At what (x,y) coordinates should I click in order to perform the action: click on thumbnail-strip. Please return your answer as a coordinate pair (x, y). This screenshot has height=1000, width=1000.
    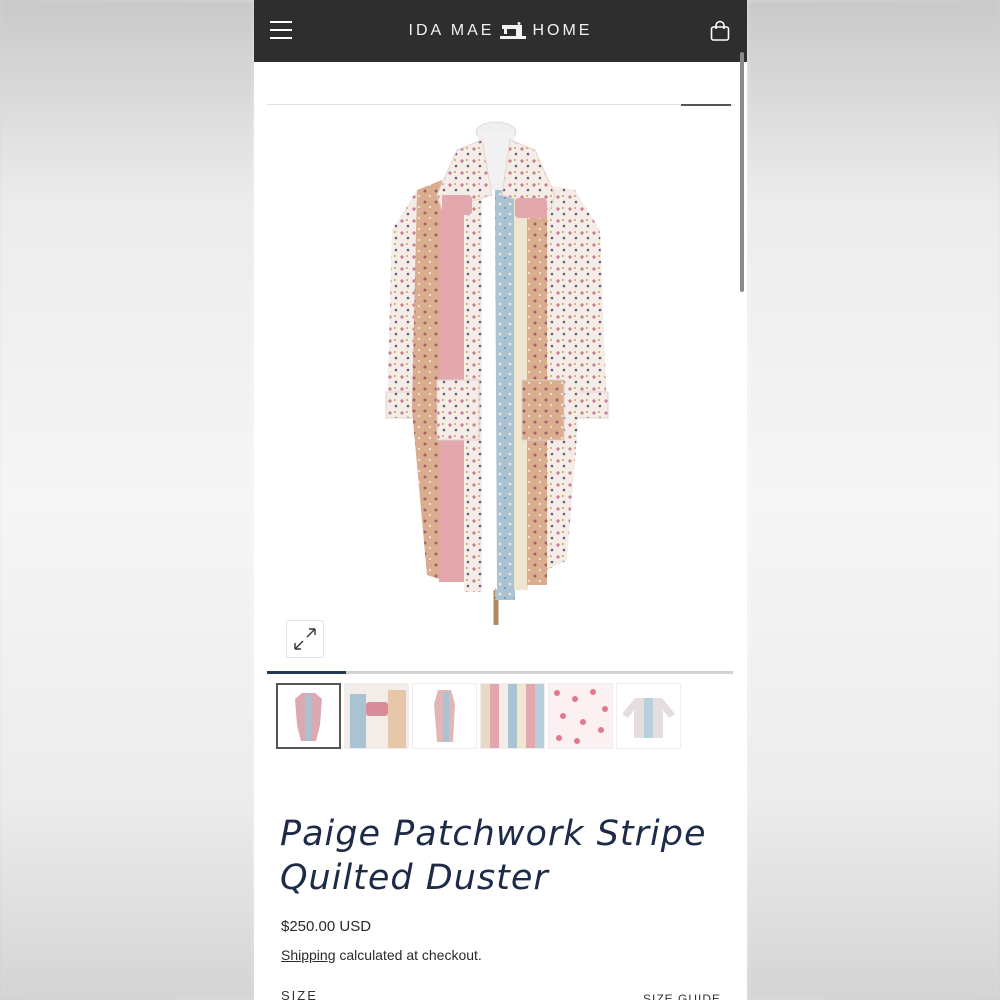
    Looking at the image, I should click on (478, 716).